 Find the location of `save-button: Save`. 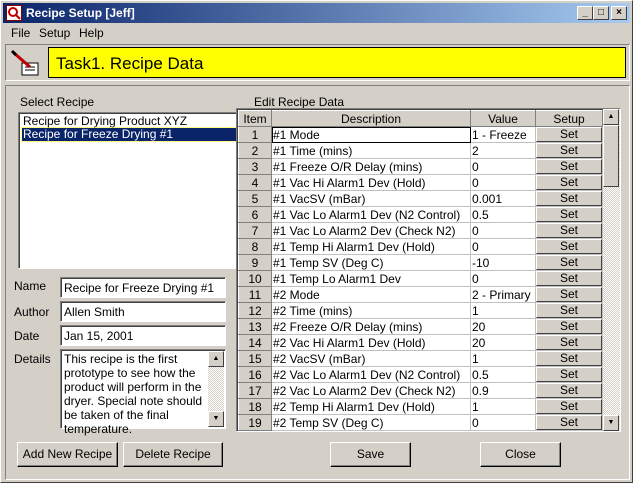

save-button: Save is located at coordinates (370, 454).